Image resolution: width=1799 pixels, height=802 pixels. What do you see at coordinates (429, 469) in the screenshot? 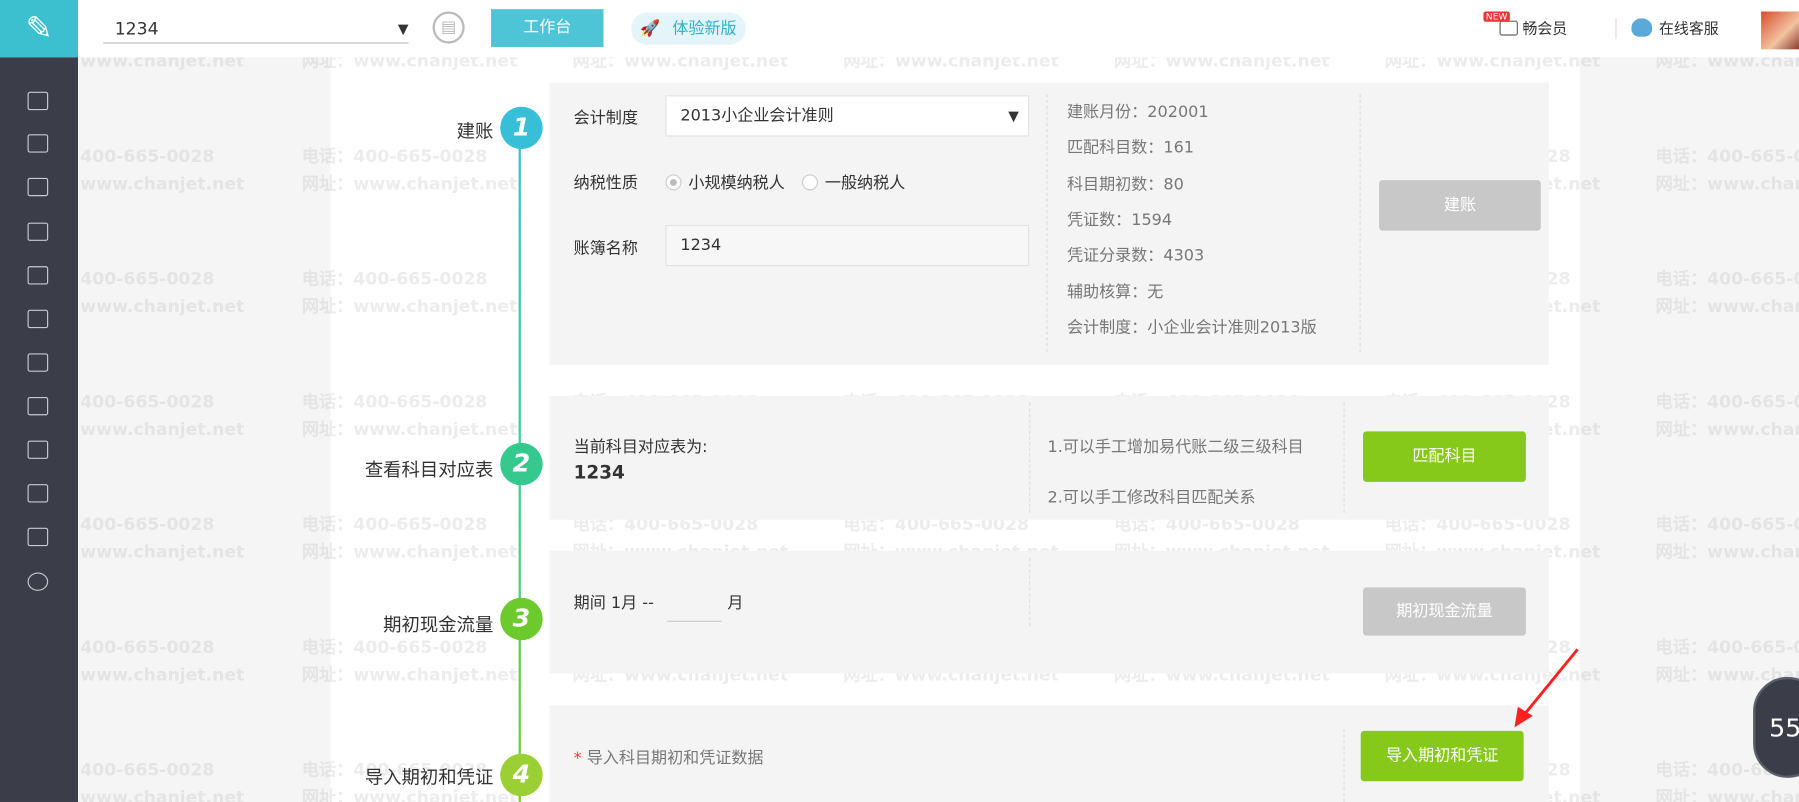
I see `step-2-label: 查看科目对应表` at bounding box center [429, 469].